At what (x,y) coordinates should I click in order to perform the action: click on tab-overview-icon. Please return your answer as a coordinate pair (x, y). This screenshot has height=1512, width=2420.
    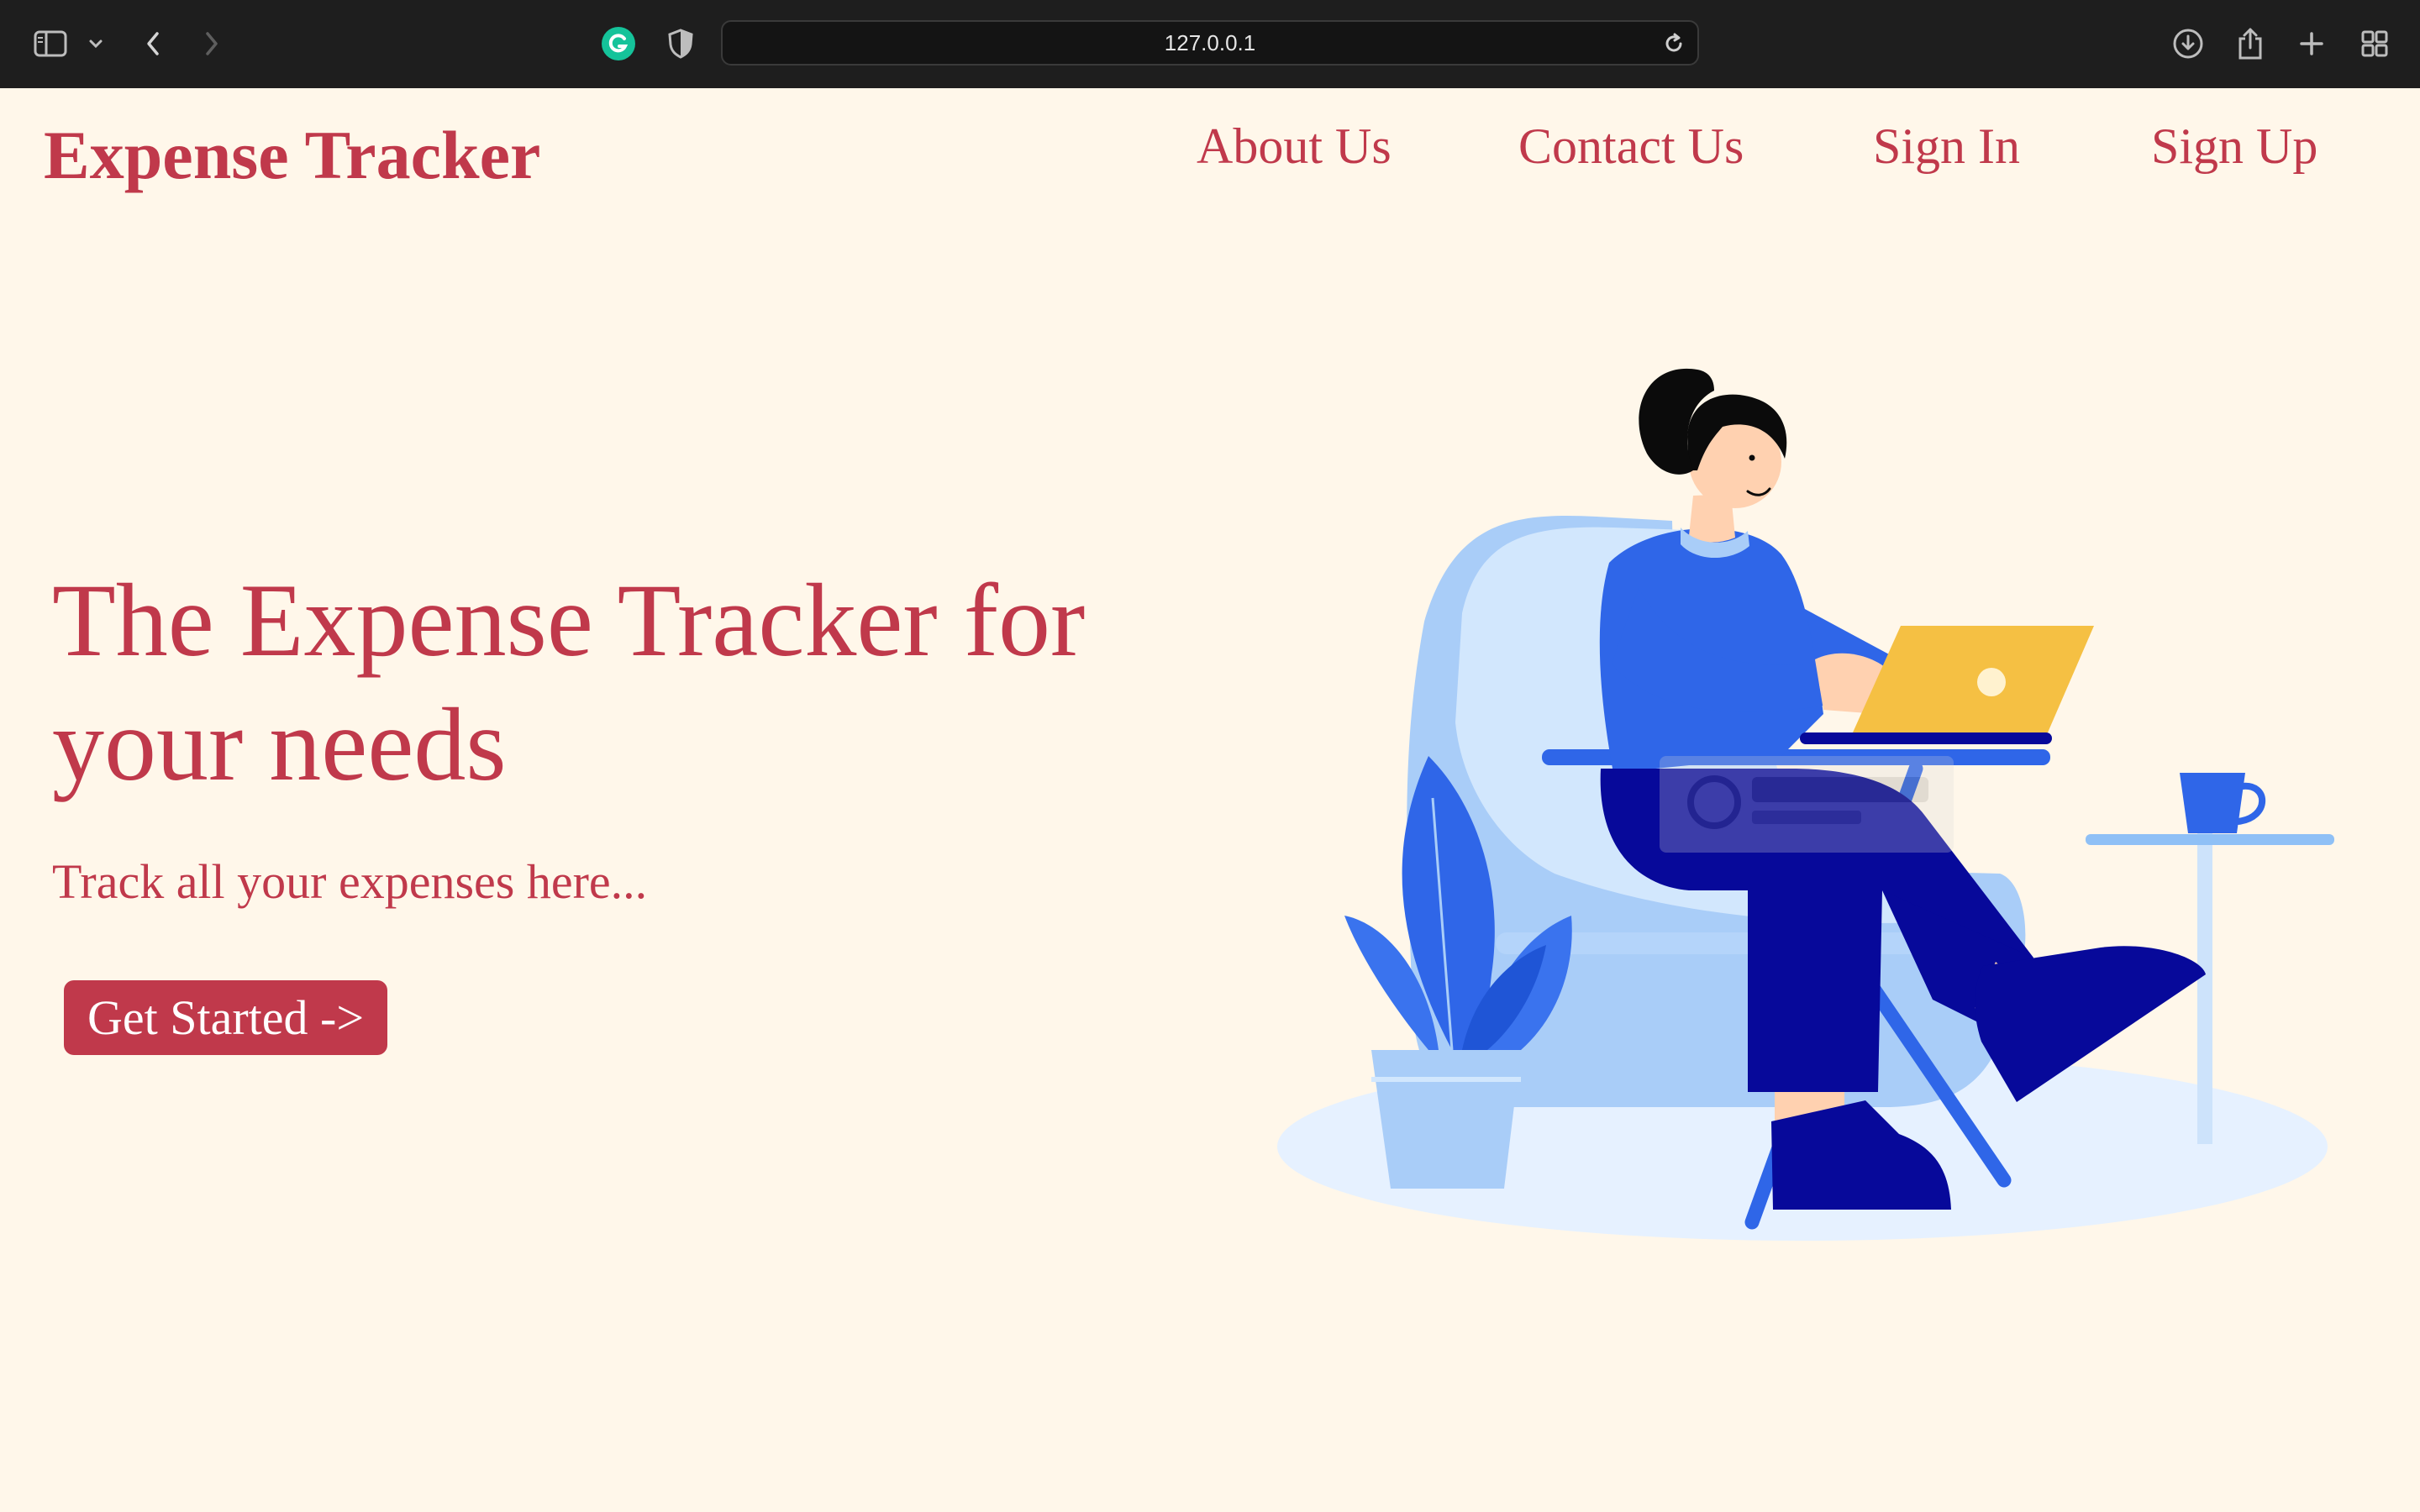
    Looking at the image, I should click on (2374, 43).